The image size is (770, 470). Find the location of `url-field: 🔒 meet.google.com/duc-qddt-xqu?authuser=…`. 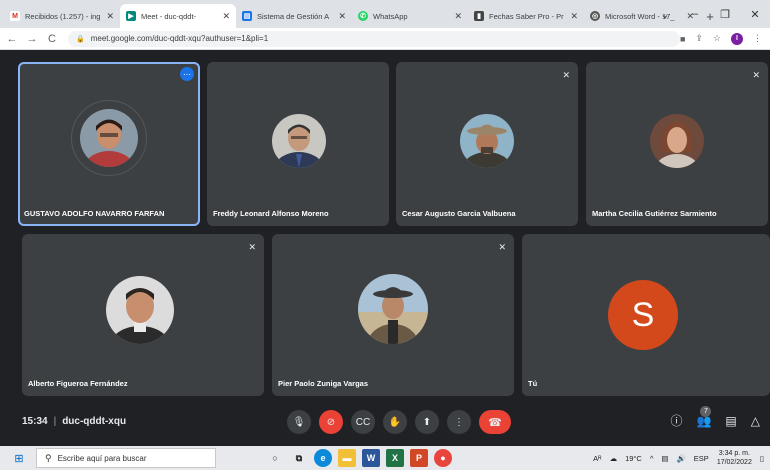

url-field: 🔒 meet.google.com/duc-qddt-xqu?authuser=… is located at coordinates (374, 38).